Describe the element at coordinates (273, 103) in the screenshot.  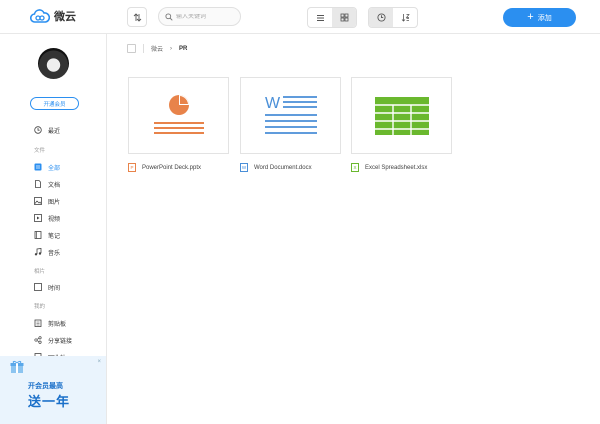
I see `svg-text: W` at that location.